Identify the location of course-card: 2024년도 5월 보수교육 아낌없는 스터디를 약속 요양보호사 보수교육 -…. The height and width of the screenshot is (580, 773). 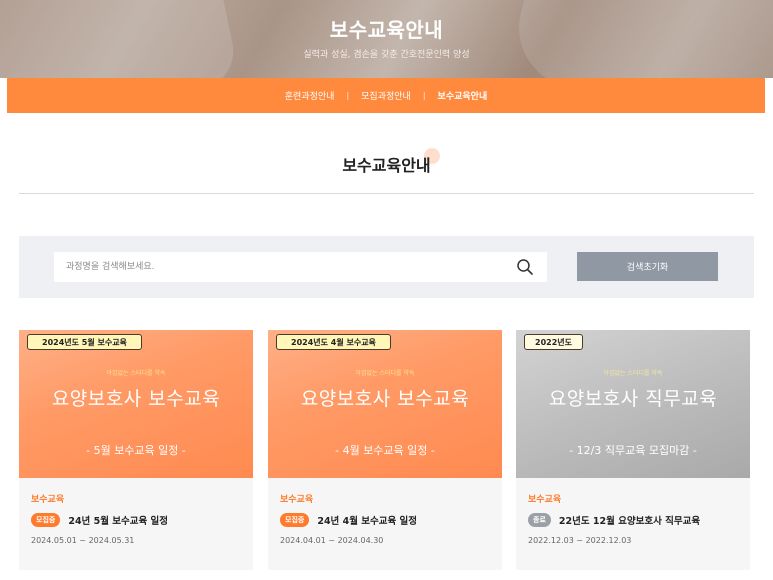
(136, 450).